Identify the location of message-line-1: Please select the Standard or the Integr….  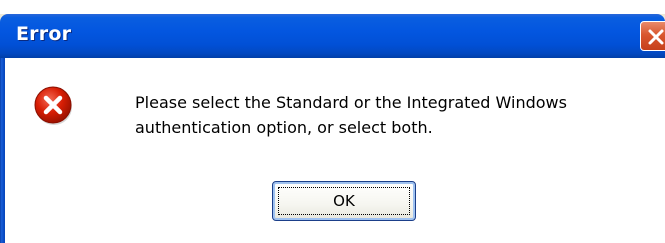
(351, 102).